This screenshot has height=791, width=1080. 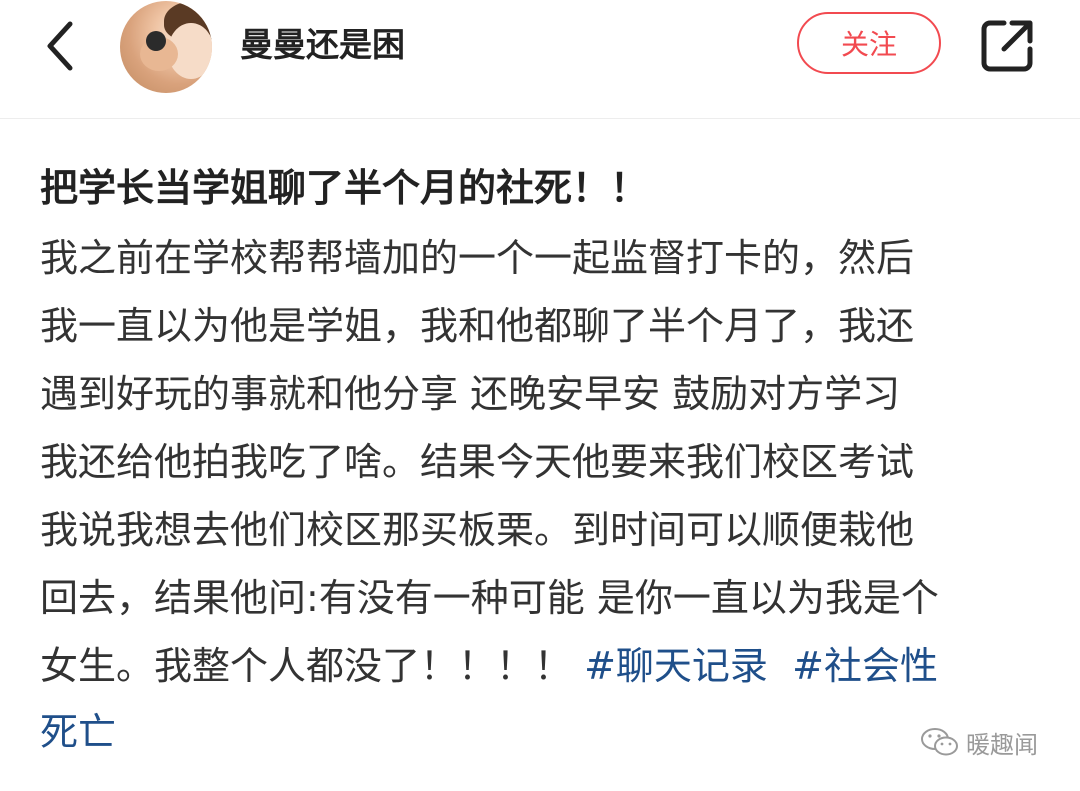 I want to click on post-title: 把学长当学姐聊了半个月的社死！！, so click(x=344, y=188).